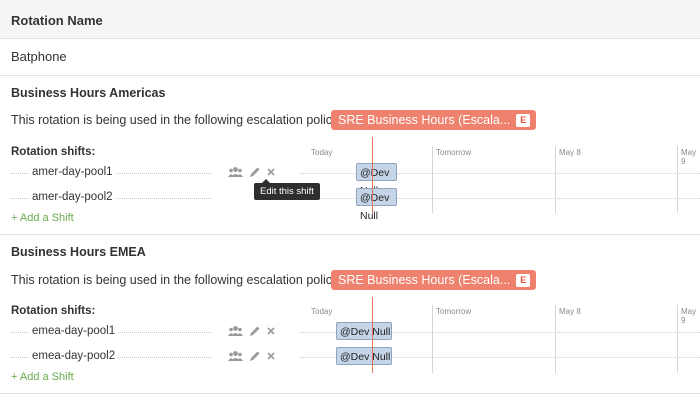 This screenshot has width=700, height=396. What do you see at coordinates (350, 57) in the screenshot?
I see `rotation-name-row: Batphone` at bounding box center [350, 57].